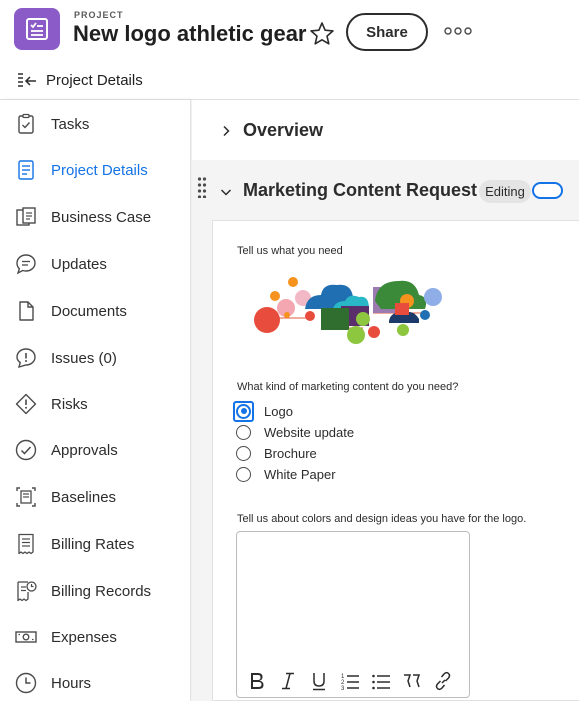  I want to click on sidebar-item-label: Hours, so click(71, 683).